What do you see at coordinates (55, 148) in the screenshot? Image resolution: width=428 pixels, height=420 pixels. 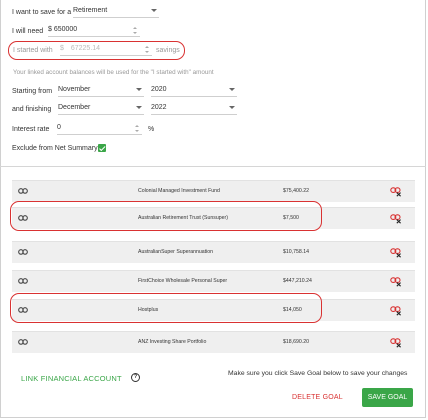 I see `exclude-label: Exclude from Net Summary` at bounding box center [55, 148].